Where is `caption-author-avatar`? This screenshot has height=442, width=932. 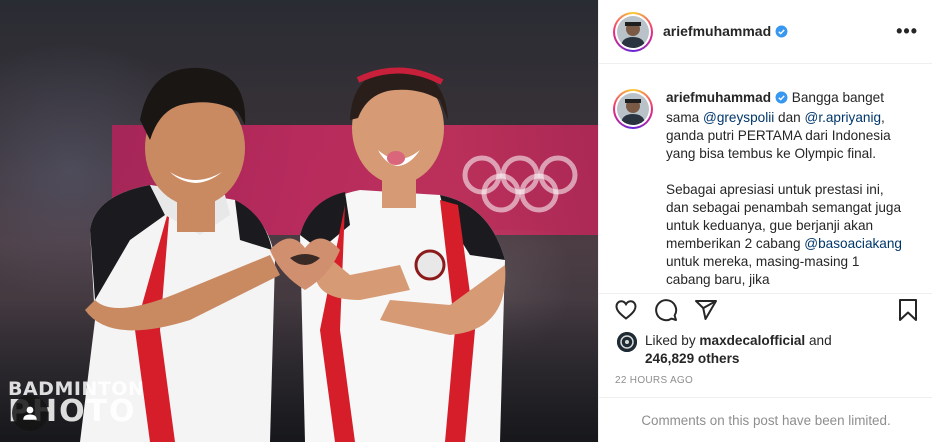 caption-author-avatar is located at coordinates (633, 109).